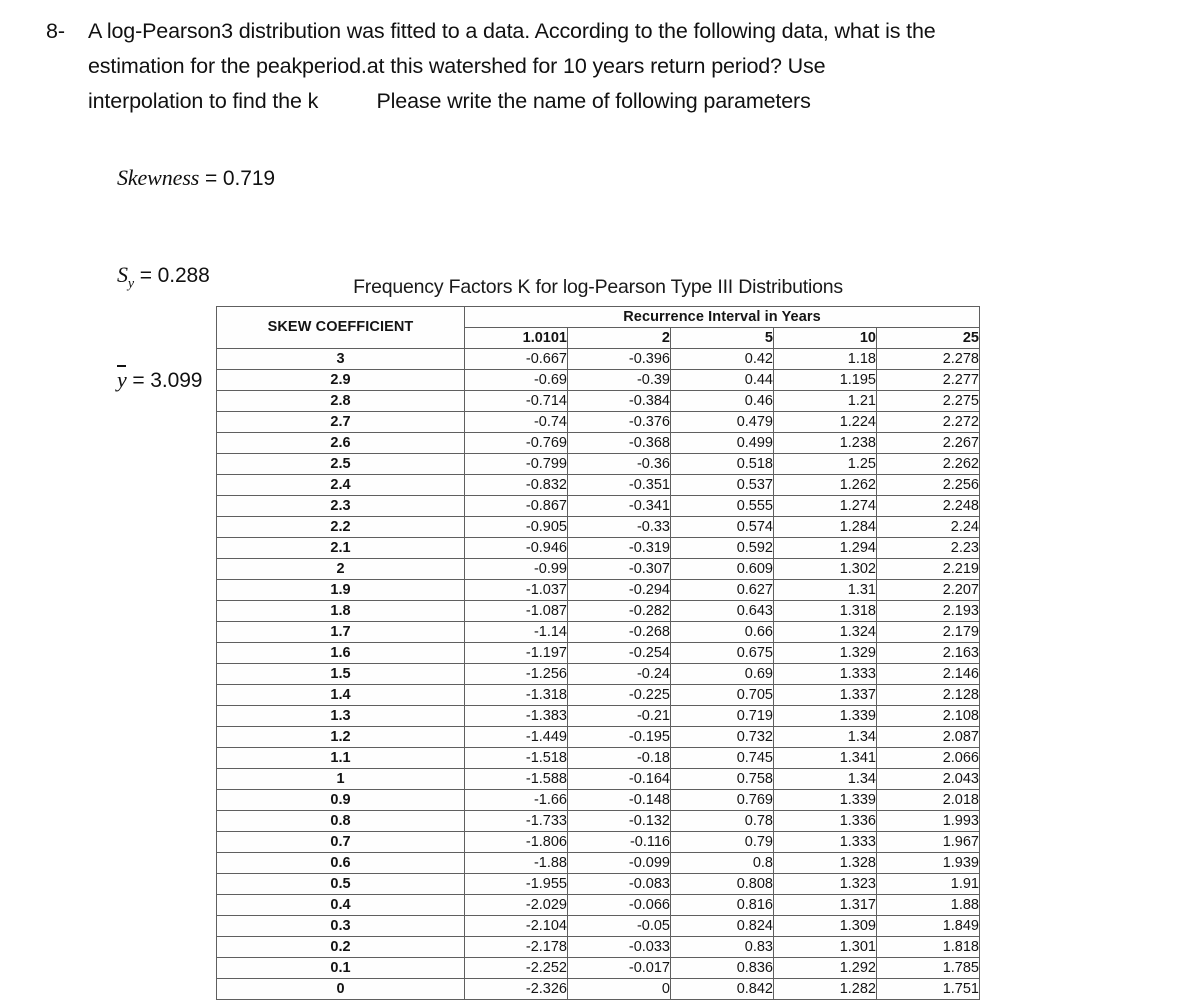  Describe the element at coordinates (619, 779) in the screenshot. I see `k-value-cell: -0.164` at that location.